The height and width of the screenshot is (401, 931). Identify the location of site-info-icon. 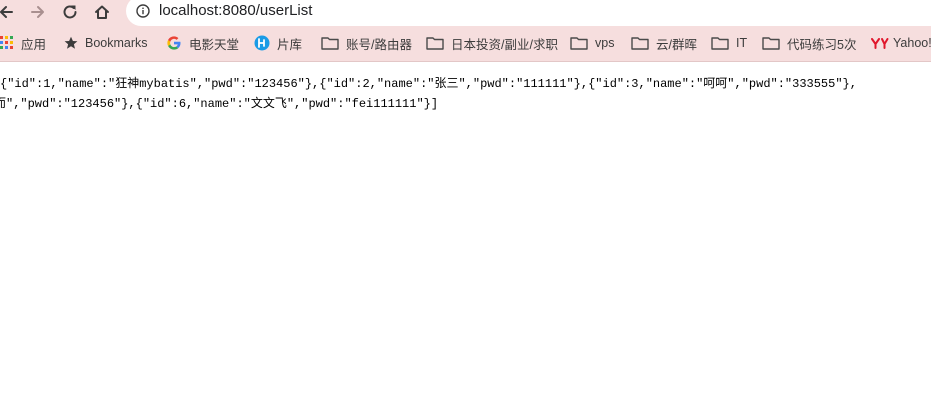
(143, 13).